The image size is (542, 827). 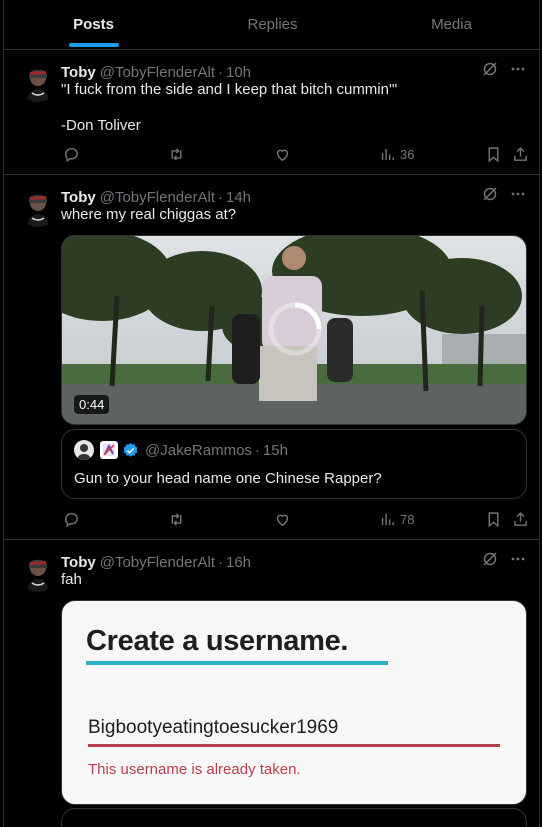 I want to click on active-tab-indicator, so click(x=93, y=45).